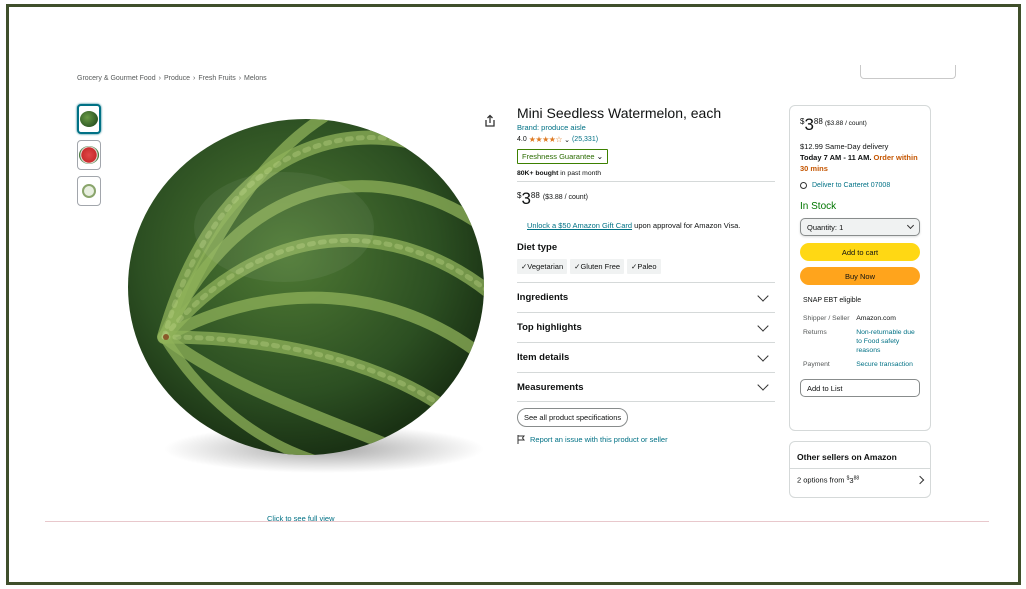  What do you see at coordinates (585, 139) in the screenshot?
I see `rating-count-link: (25,331)` at bounding box center [585, 139].